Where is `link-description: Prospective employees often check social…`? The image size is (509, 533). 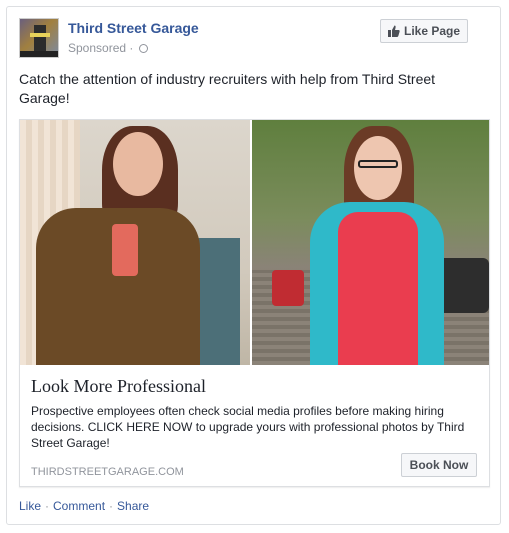
link-description: Prospective employees often check social… is located at coordinates (248, 427).